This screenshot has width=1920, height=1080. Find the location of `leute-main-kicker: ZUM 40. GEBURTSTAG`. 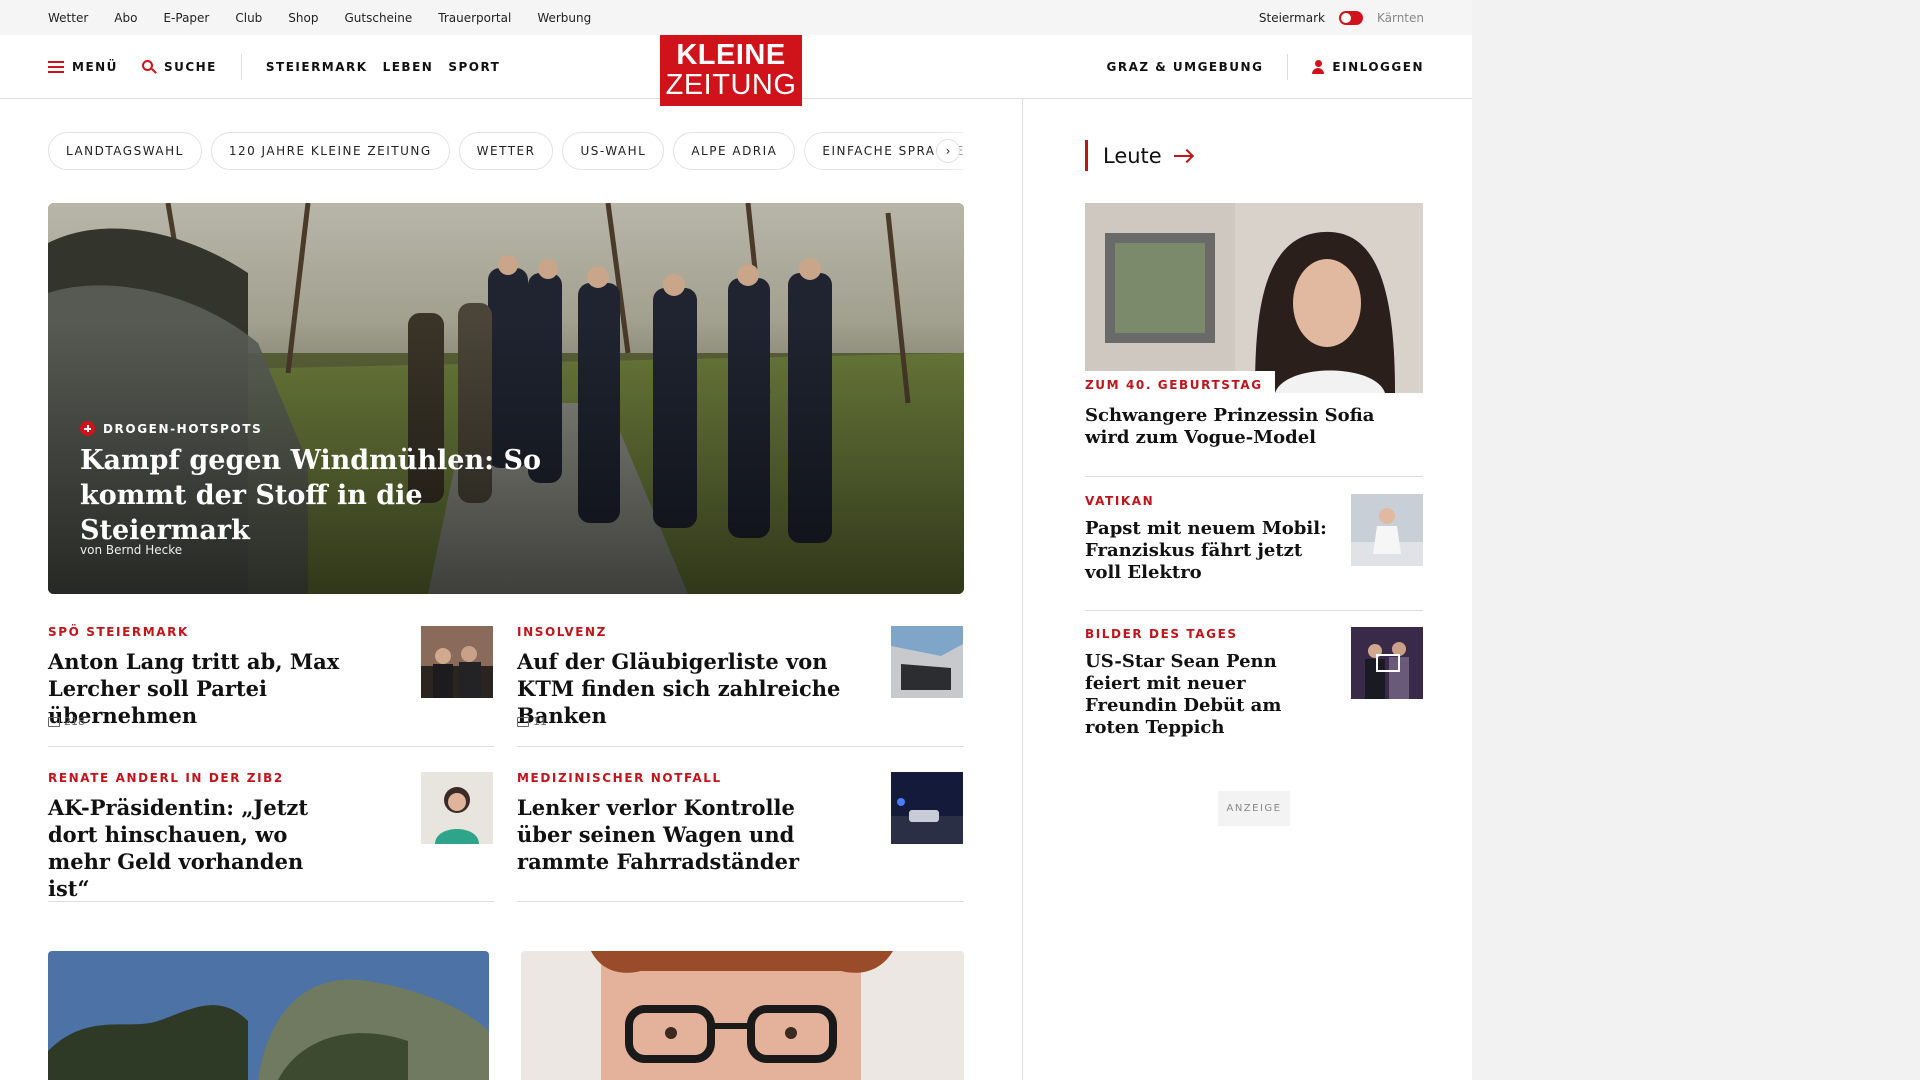

leute-main-kicker: ZUM 40. GEBURTSTAG is located at coordinates (1180, 383).